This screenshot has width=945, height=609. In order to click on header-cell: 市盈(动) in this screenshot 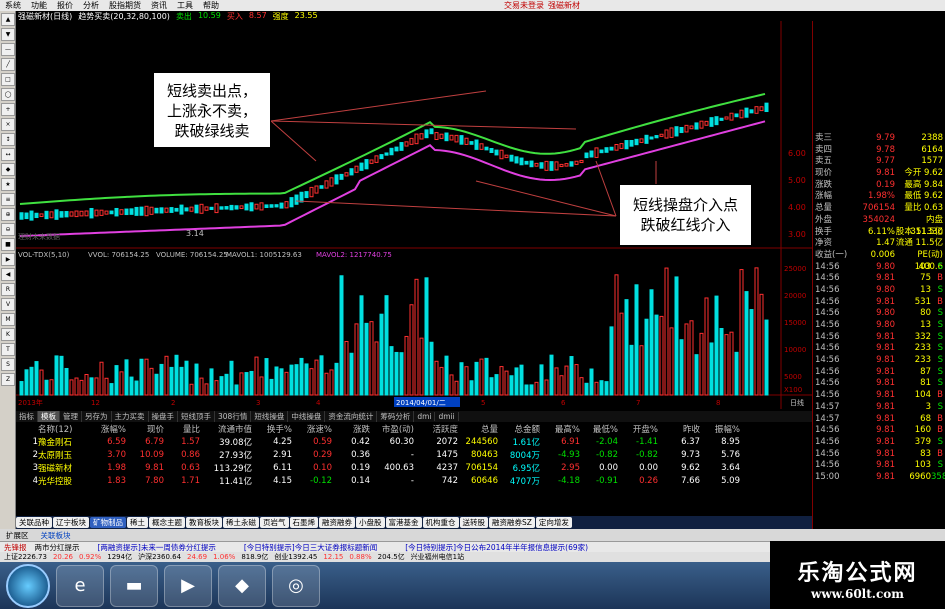, I will do `click(392, 429)`.